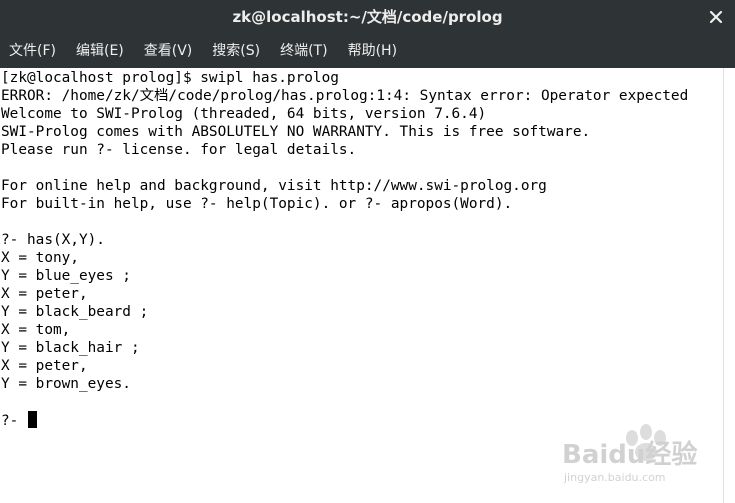 This screenshot has width=735, height=503. I want to click on terminal-line: Y = black_hair ;, so click(70, 348).